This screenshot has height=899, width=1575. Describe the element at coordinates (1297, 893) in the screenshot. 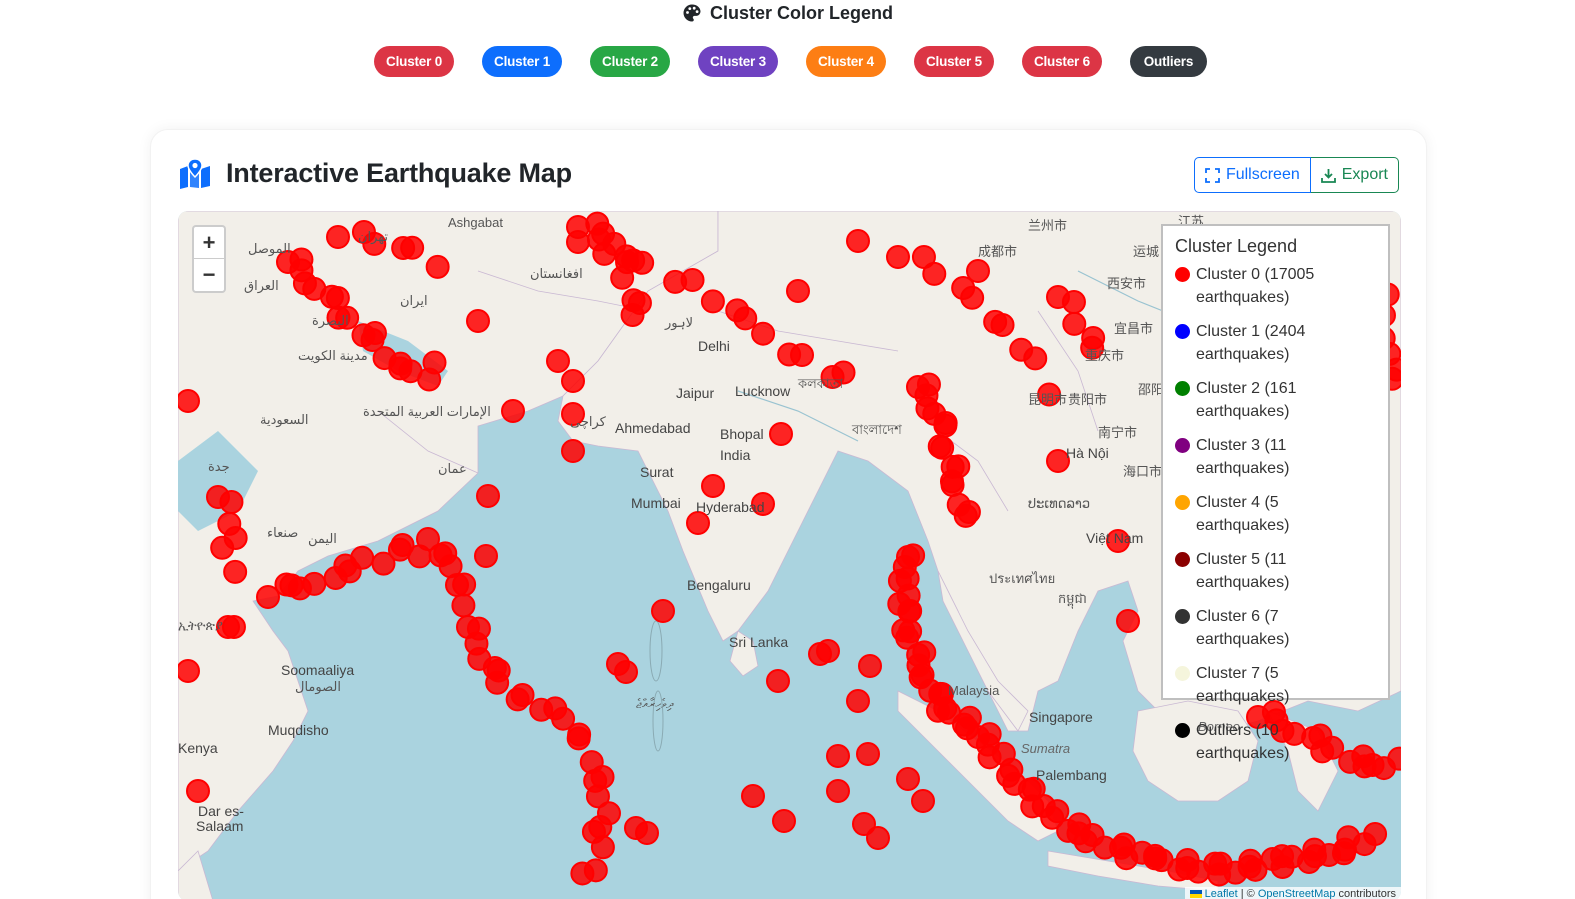

I see `osm-link: OpenStreetMap` at that location.